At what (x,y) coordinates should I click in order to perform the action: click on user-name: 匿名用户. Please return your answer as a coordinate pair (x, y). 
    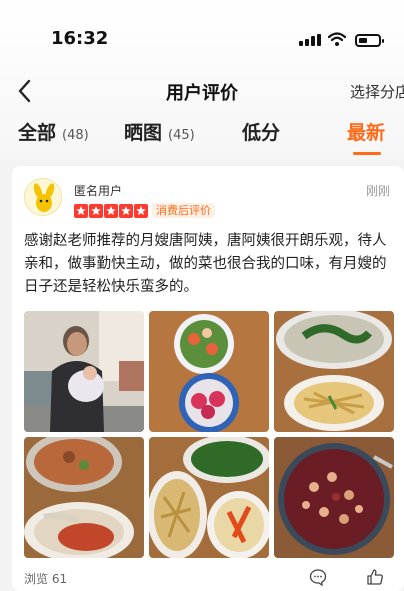
    Looking at the image, I should click on (98, 191).